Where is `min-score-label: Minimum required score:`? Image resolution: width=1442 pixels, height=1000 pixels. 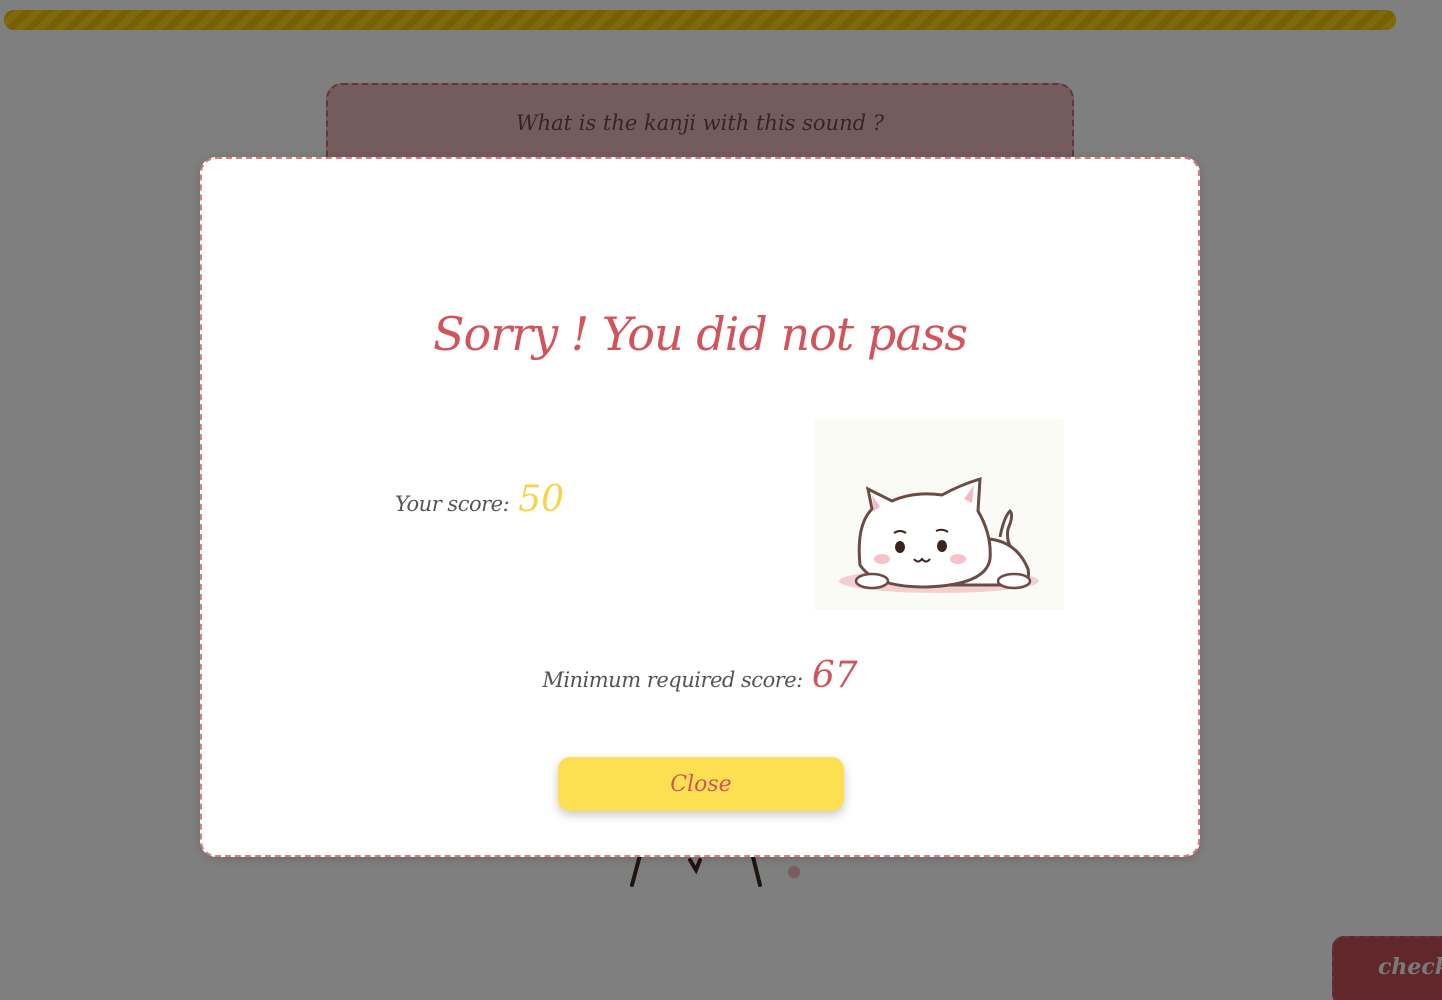 min-score-label: Minimum required score: is located at coordinates (672, 680).